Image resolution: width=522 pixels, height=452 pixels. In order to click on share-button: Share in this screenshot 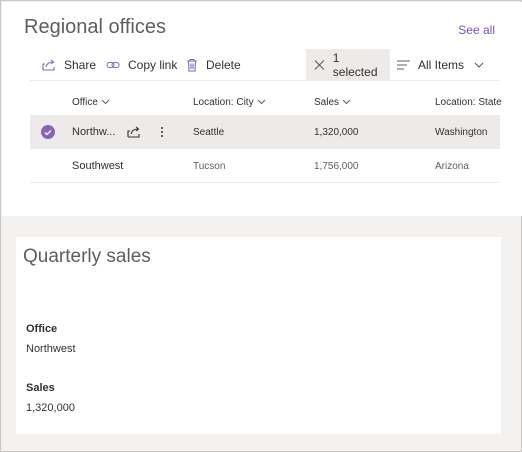, I will do `click(69, 65)`.